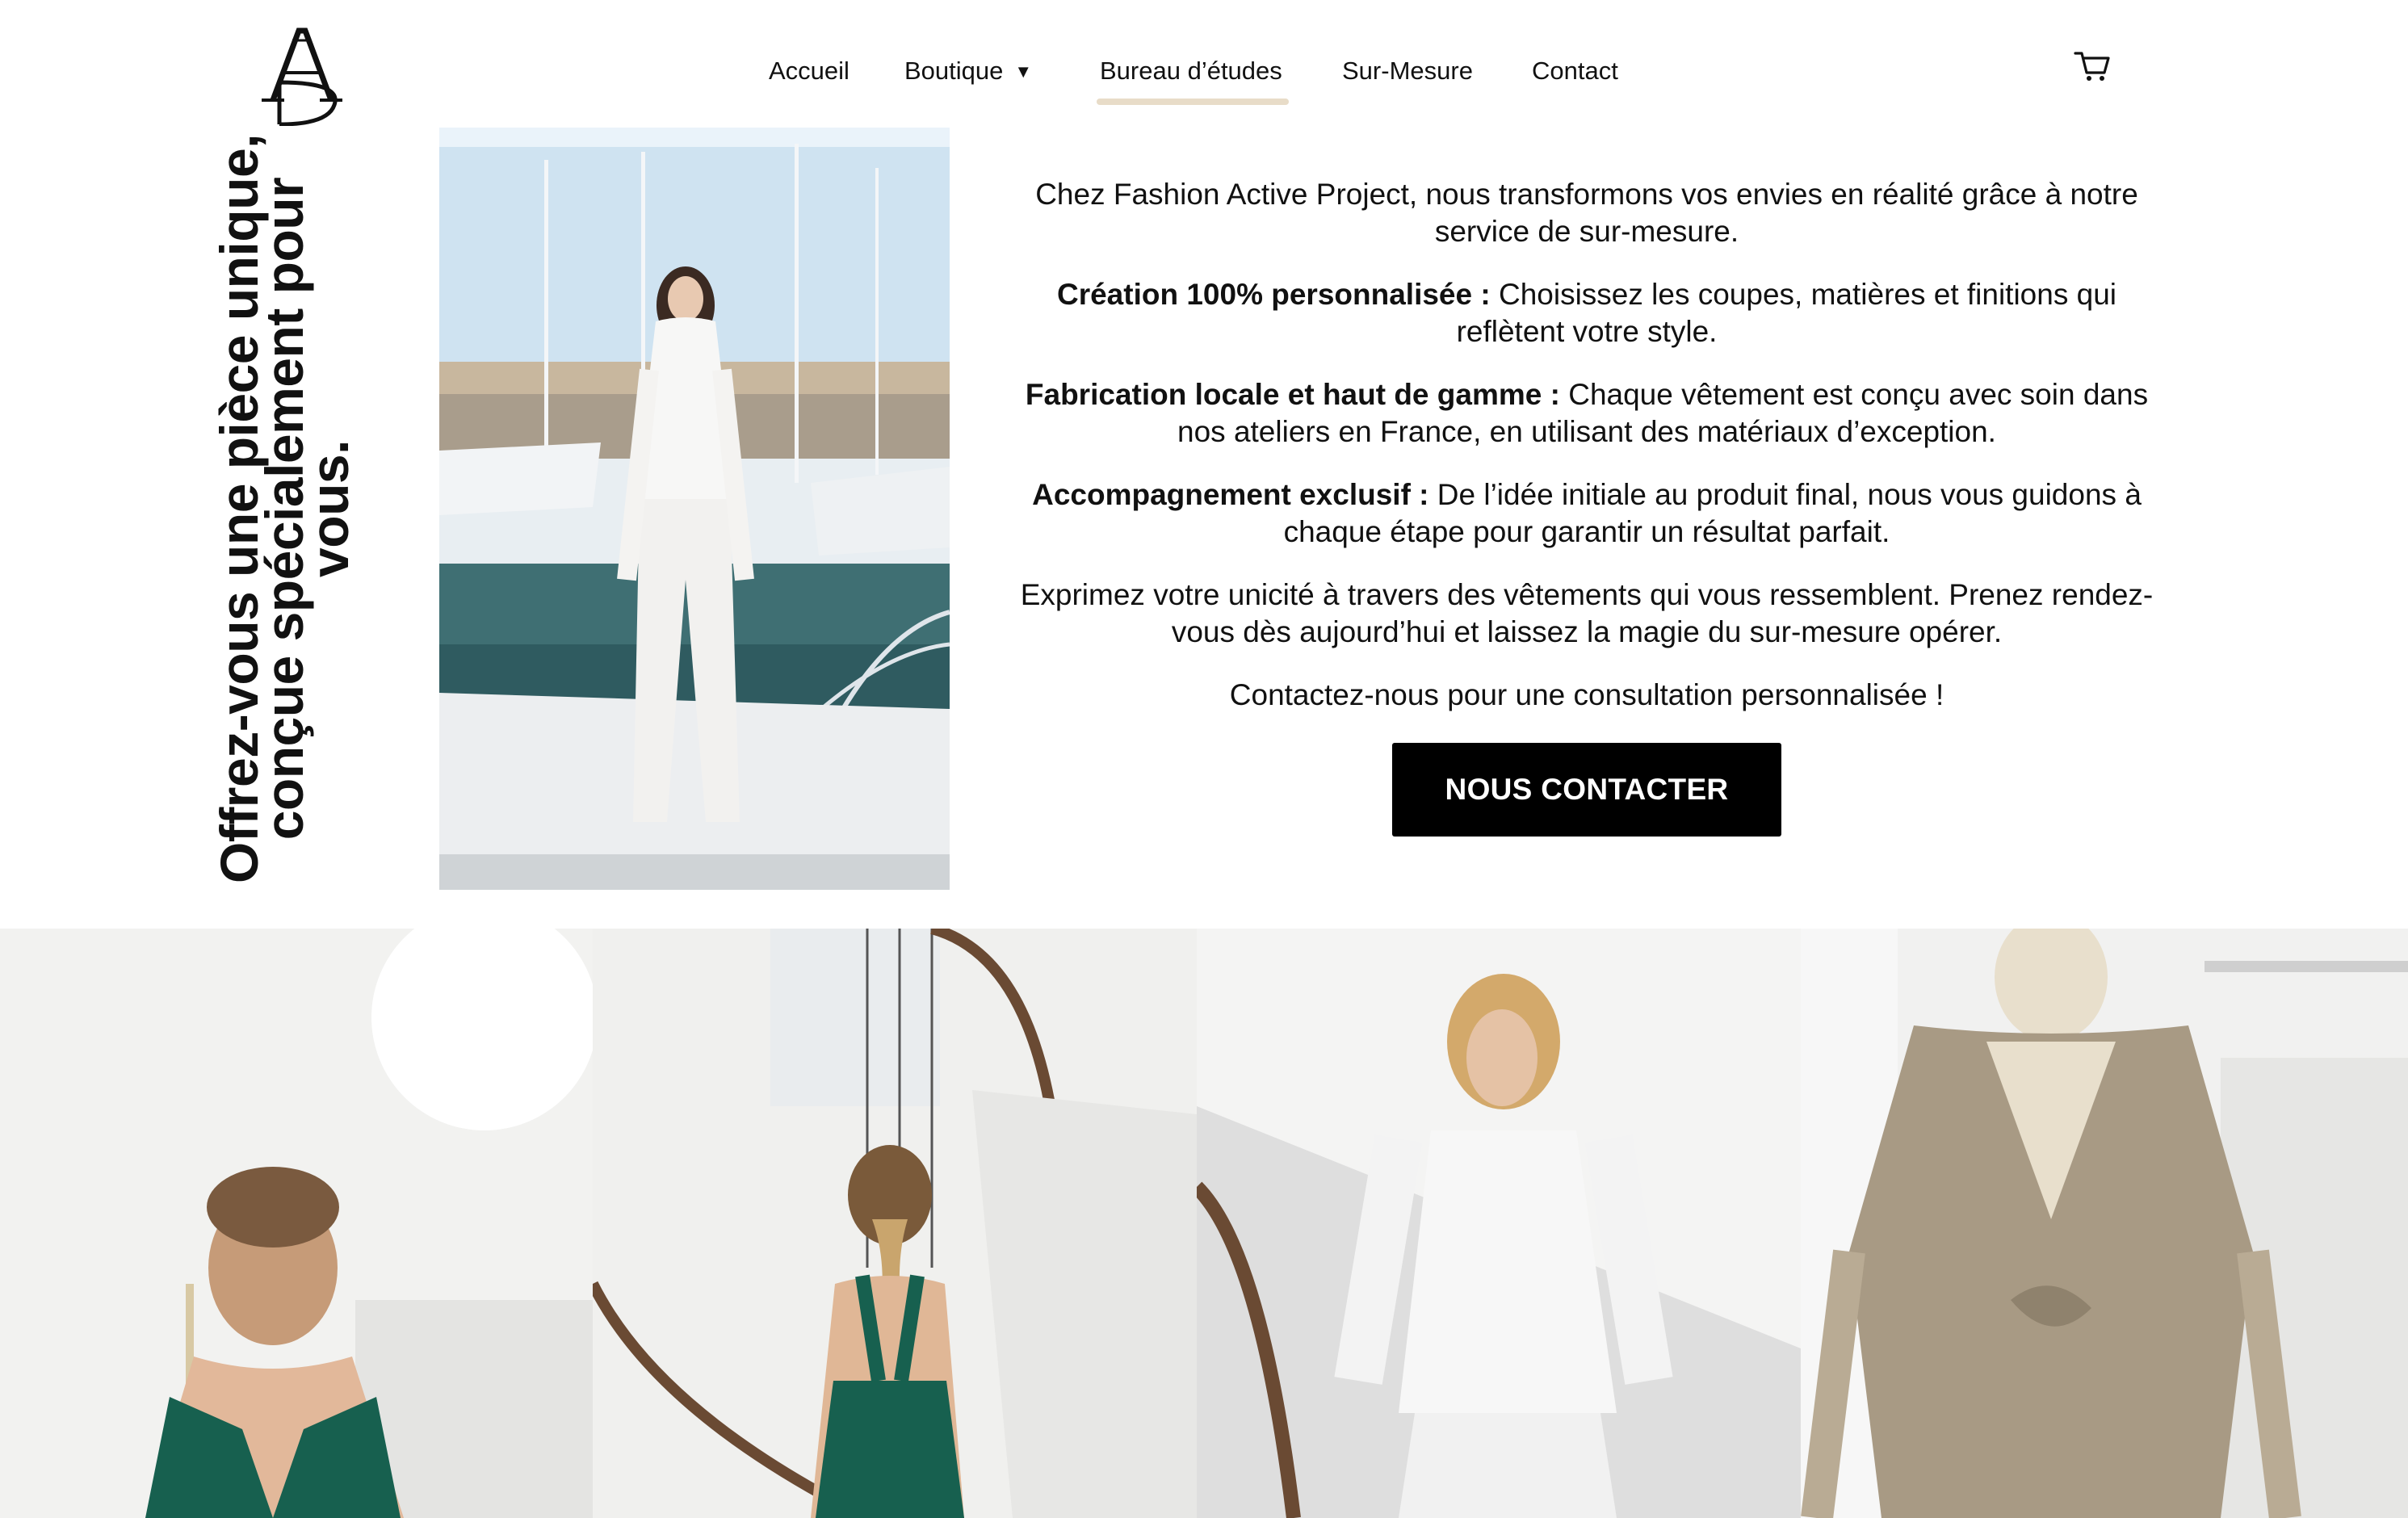  Describe the element at coordinates (954, 71) in the screenshot. I see `nav-item-boutique-label: Boutique` at that location.